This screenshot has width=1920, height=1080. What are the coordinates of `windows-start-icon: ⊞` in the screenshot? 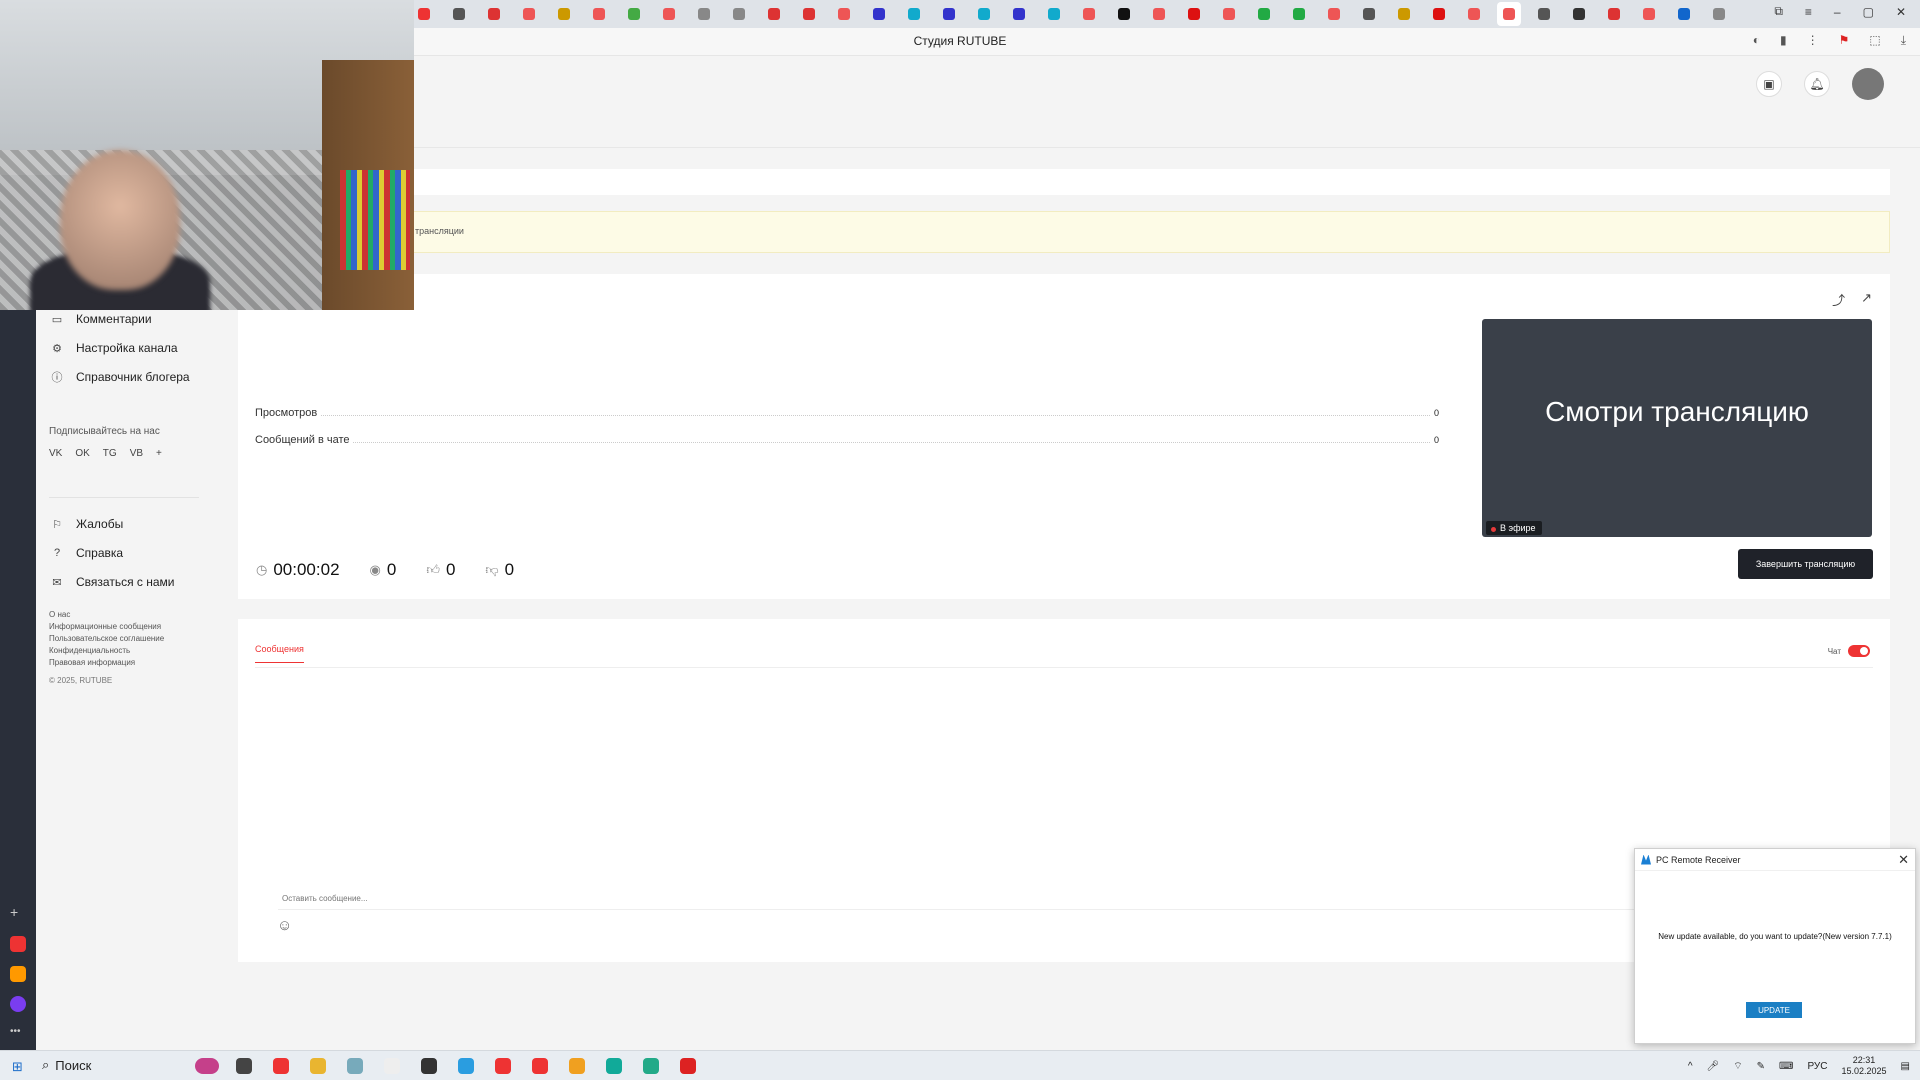 It's located at (17, 1067).